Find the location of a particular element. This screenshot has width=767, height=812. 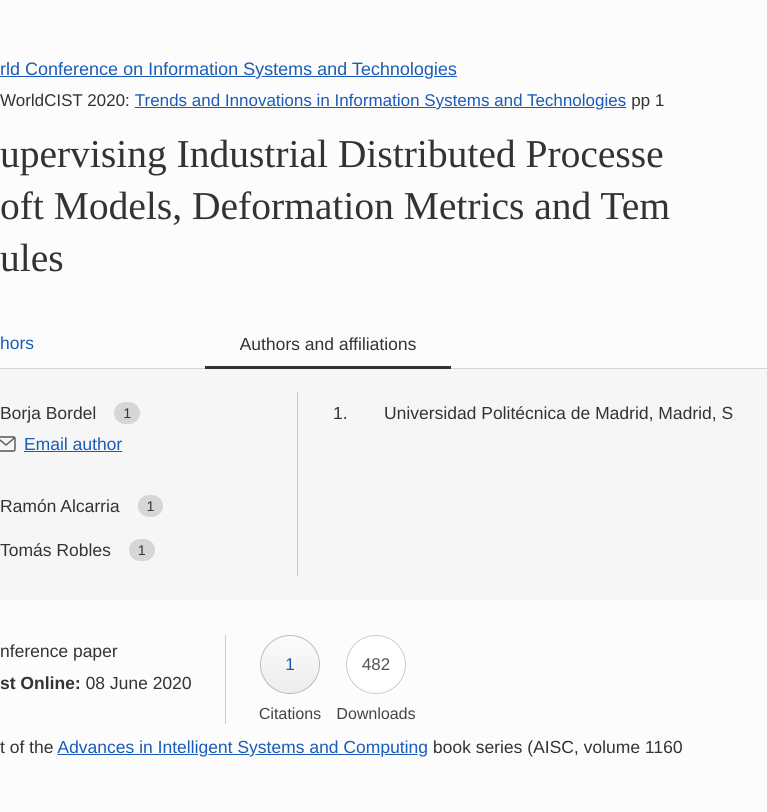

page-range: pp 1 is located at coordinates (647, 101).